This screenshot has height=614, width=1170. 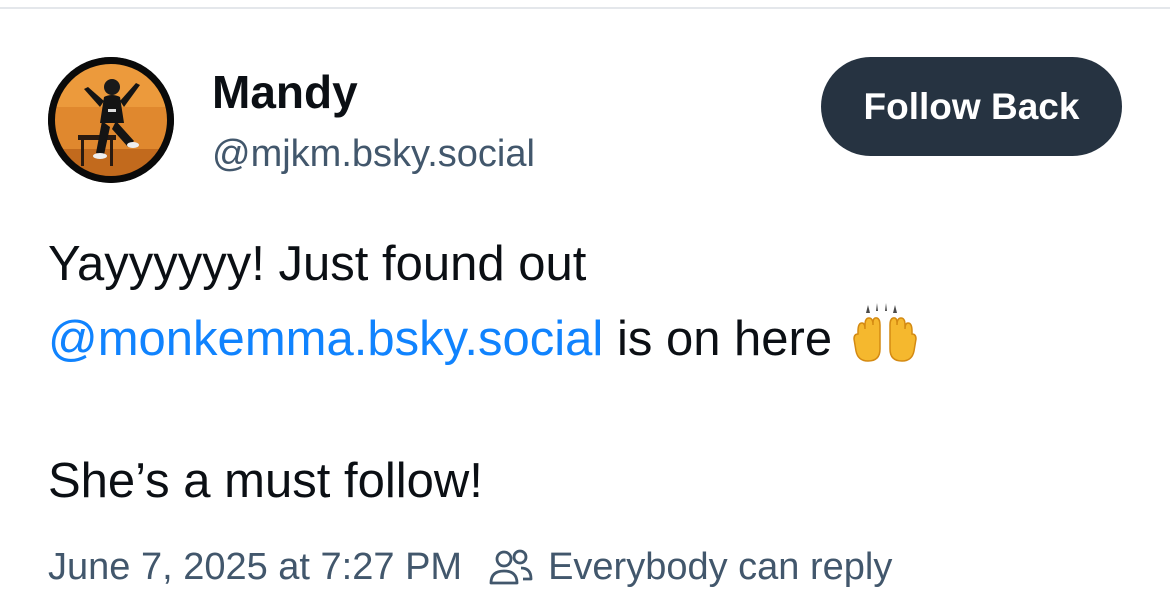 I want to click on post-text-line-2-rest: is on here, so click(x=718, y=339).